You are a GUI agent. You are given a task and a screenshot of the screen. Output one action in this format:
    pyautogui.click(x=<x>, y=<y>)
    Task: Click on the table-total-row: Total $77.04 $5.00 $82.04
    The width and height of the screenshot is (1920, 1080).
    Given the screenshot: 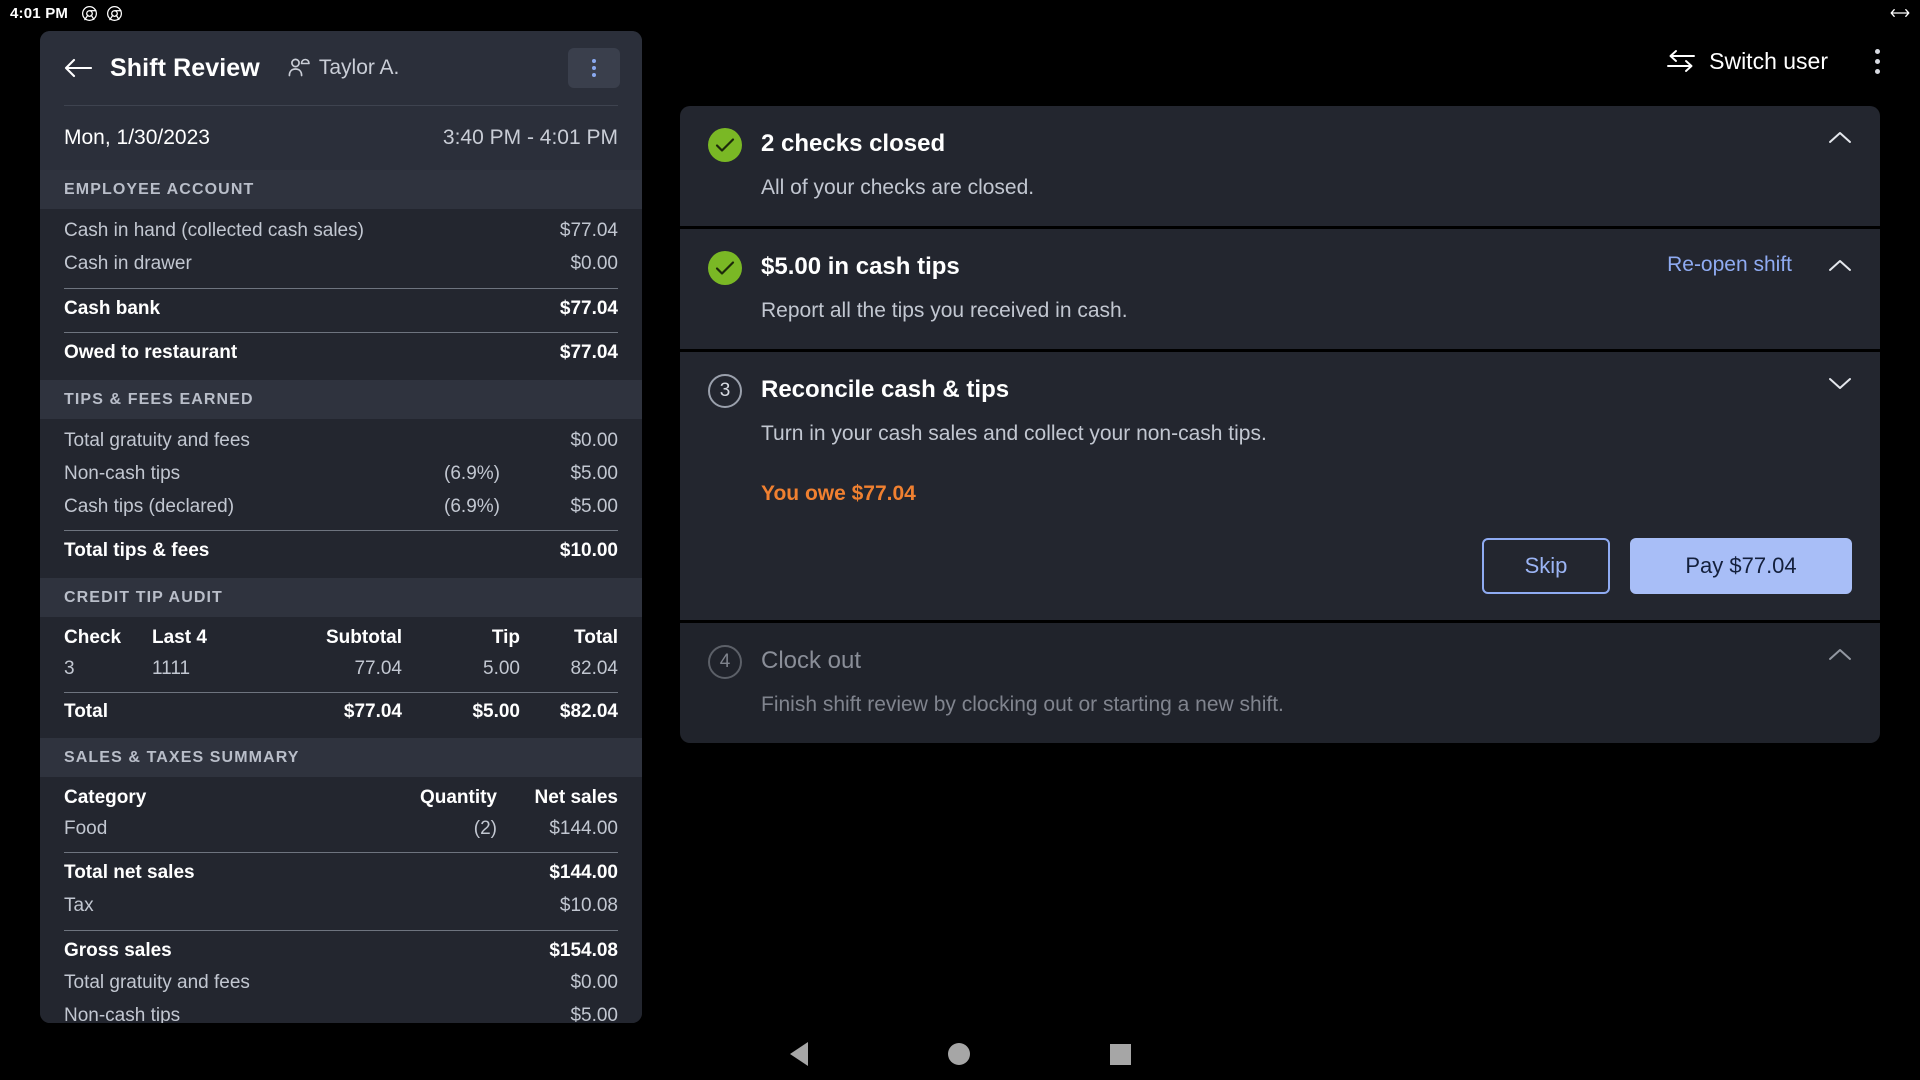 What is the action you would take?
    pyautogui.click(x=341, y=712)
    